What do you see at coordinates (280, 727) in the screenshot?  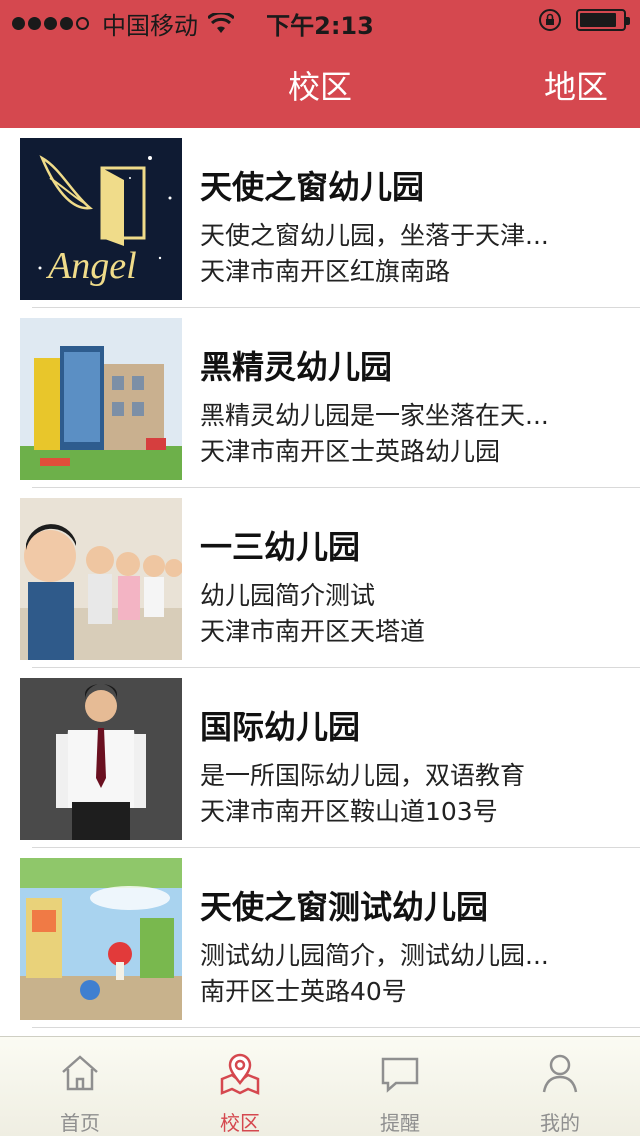 I see `school-name: 国际幼儿园` at bounding box center [280, 727].